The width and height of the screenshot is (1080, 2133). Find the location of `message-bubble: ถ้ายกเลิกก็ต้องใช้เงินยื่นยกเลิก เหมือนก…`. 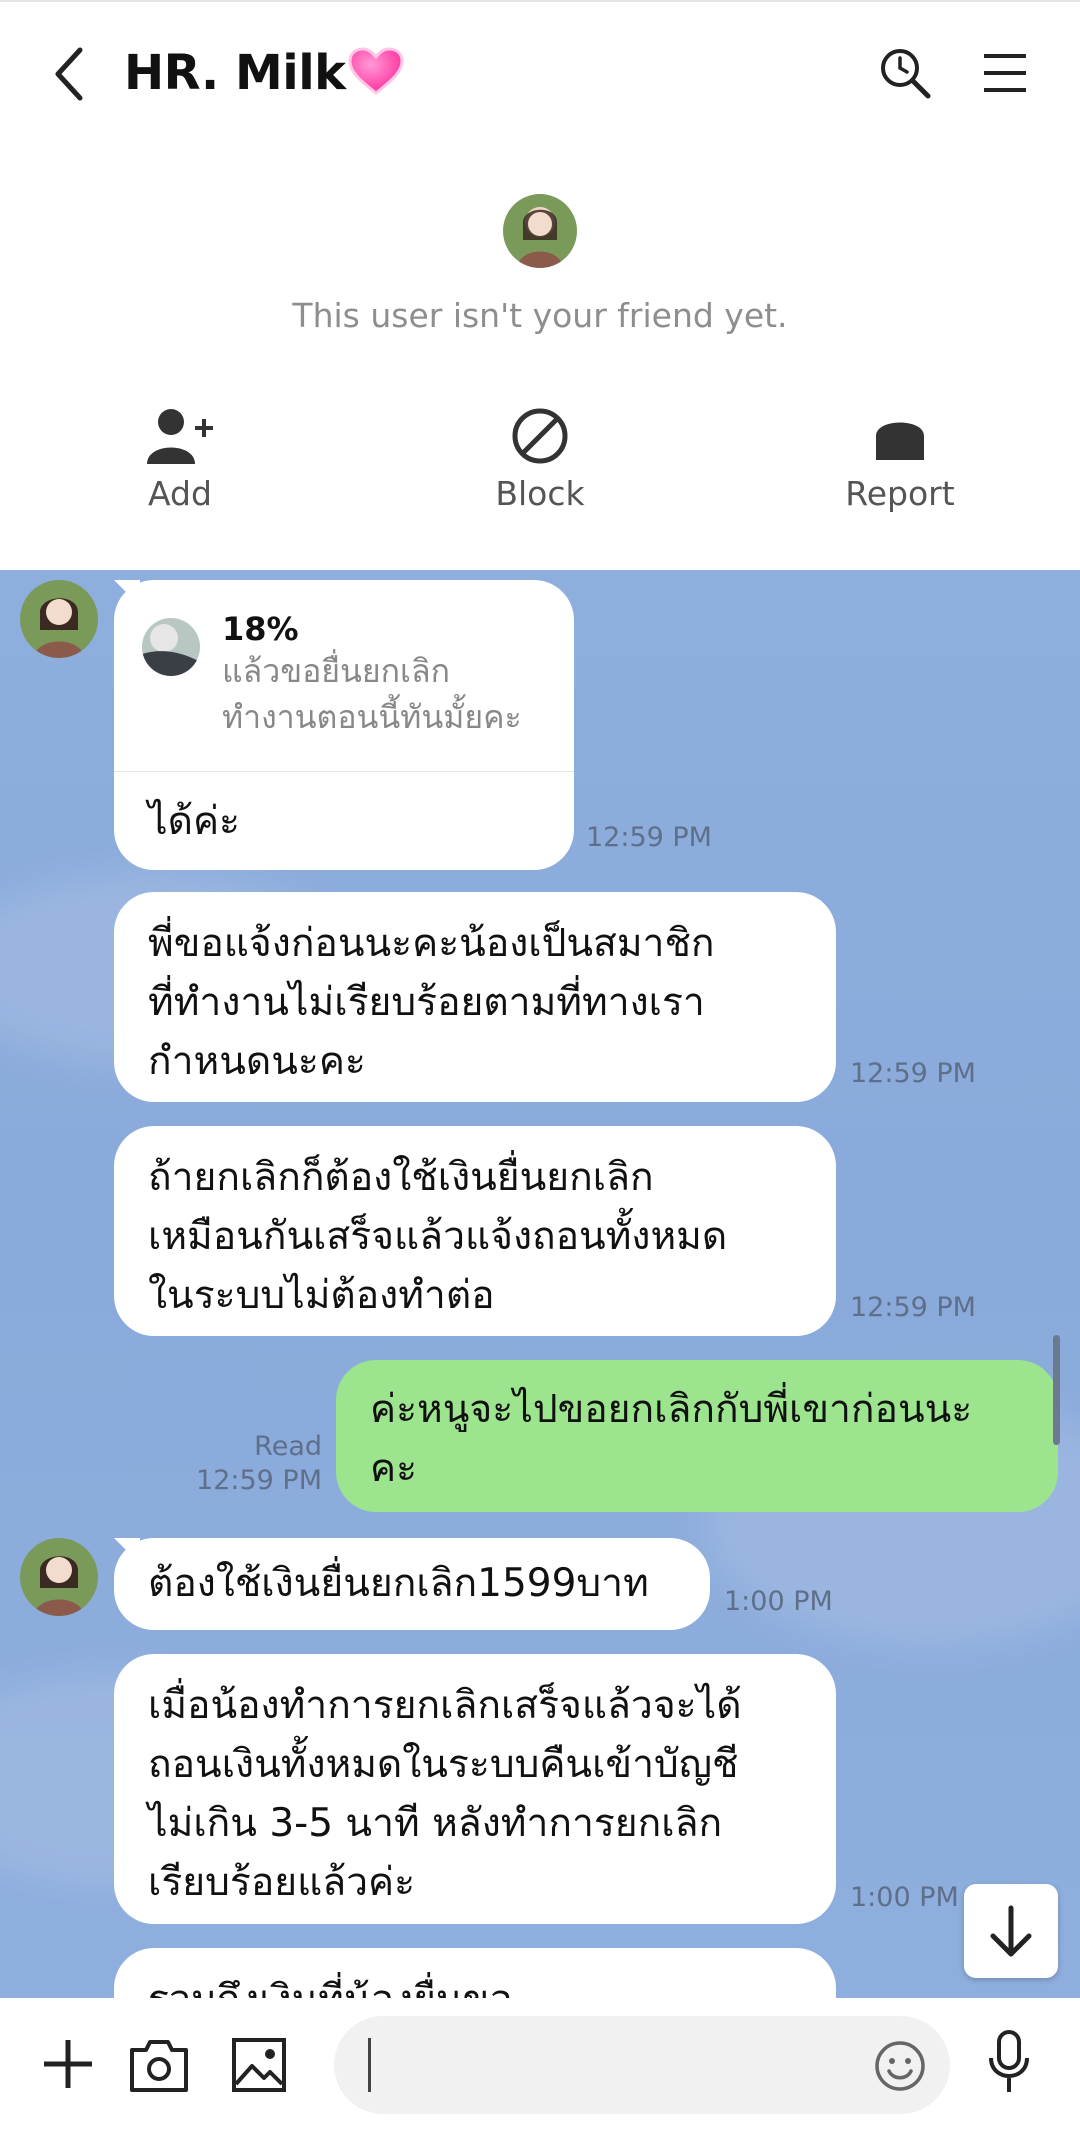

message-bubble: ถ้ายกเลิกก็ต้องใช้เงินยื่นยกเลิก เหมือนก… is located at coordinates (475, 1231).